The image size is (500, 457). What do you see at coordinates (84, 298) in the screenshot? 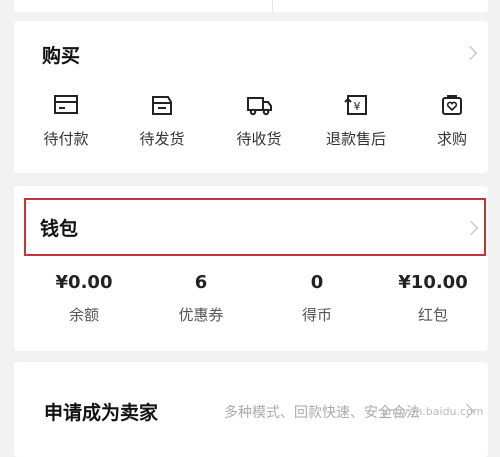
I see `wallet-stat-balance: ¥0.00 余额` at bounding box center [84, 298].